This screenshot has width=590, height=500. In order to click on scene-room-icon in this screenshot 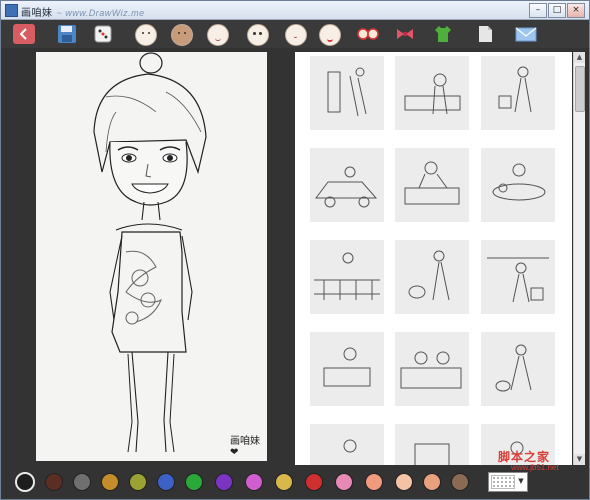, I will do `click(347, 92)`.